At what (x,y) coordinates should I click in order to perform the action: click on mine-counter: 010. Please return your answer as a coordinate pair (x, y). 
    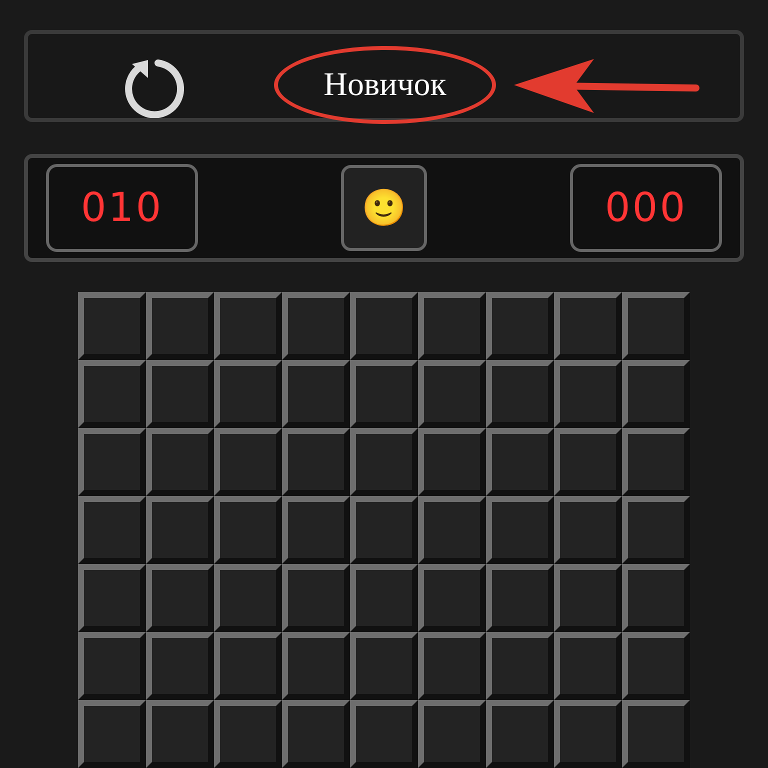
    Looking at the image, I should click on (122, 208).